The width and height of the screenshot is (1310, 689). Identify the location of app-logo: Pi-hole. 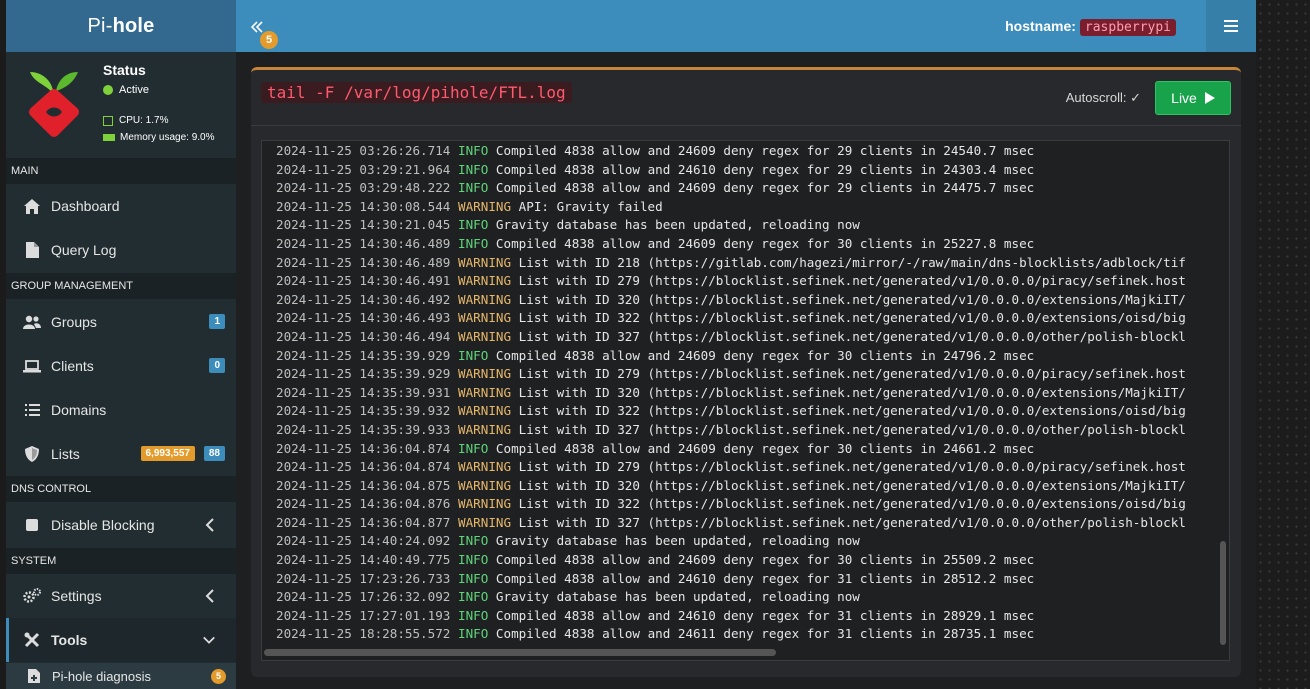
(121, 26).